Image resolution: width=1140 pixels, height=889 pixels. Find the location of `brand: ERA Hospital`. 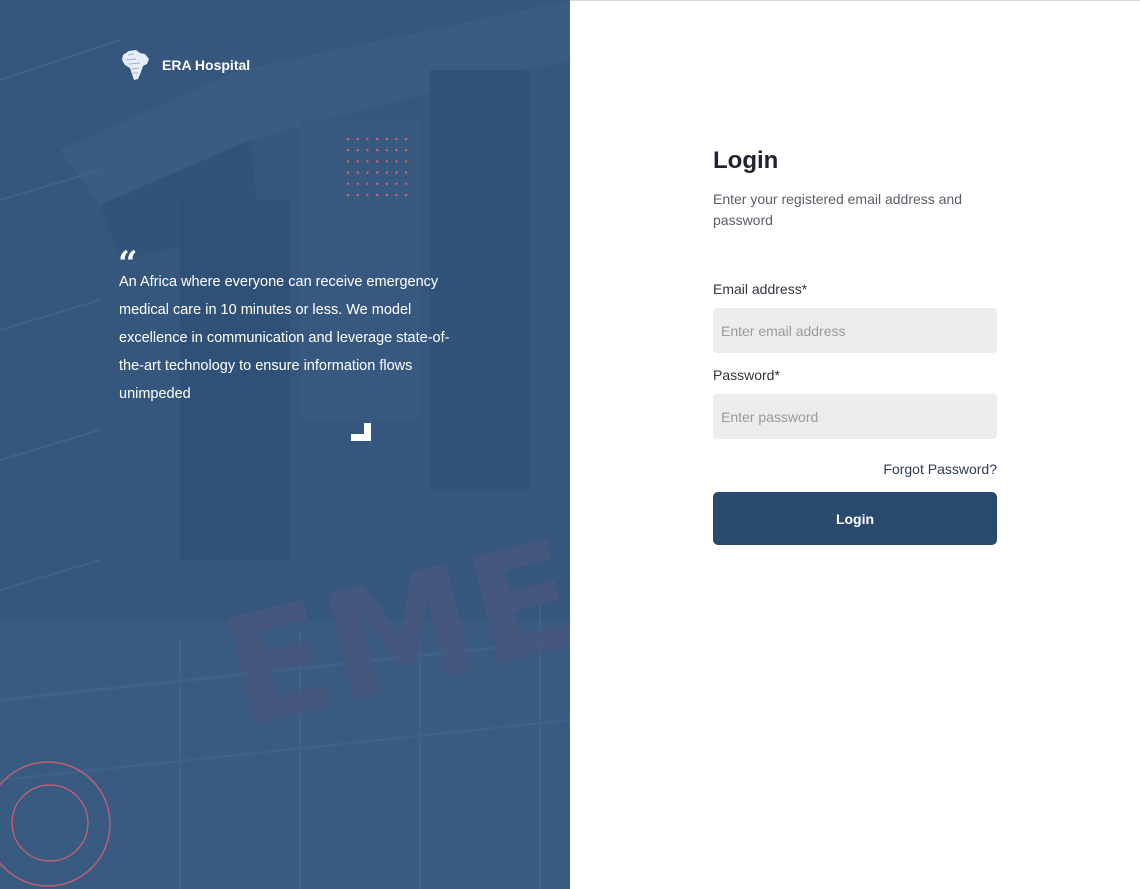

brand: ERA Hospital is located at coordinates (185, 65).